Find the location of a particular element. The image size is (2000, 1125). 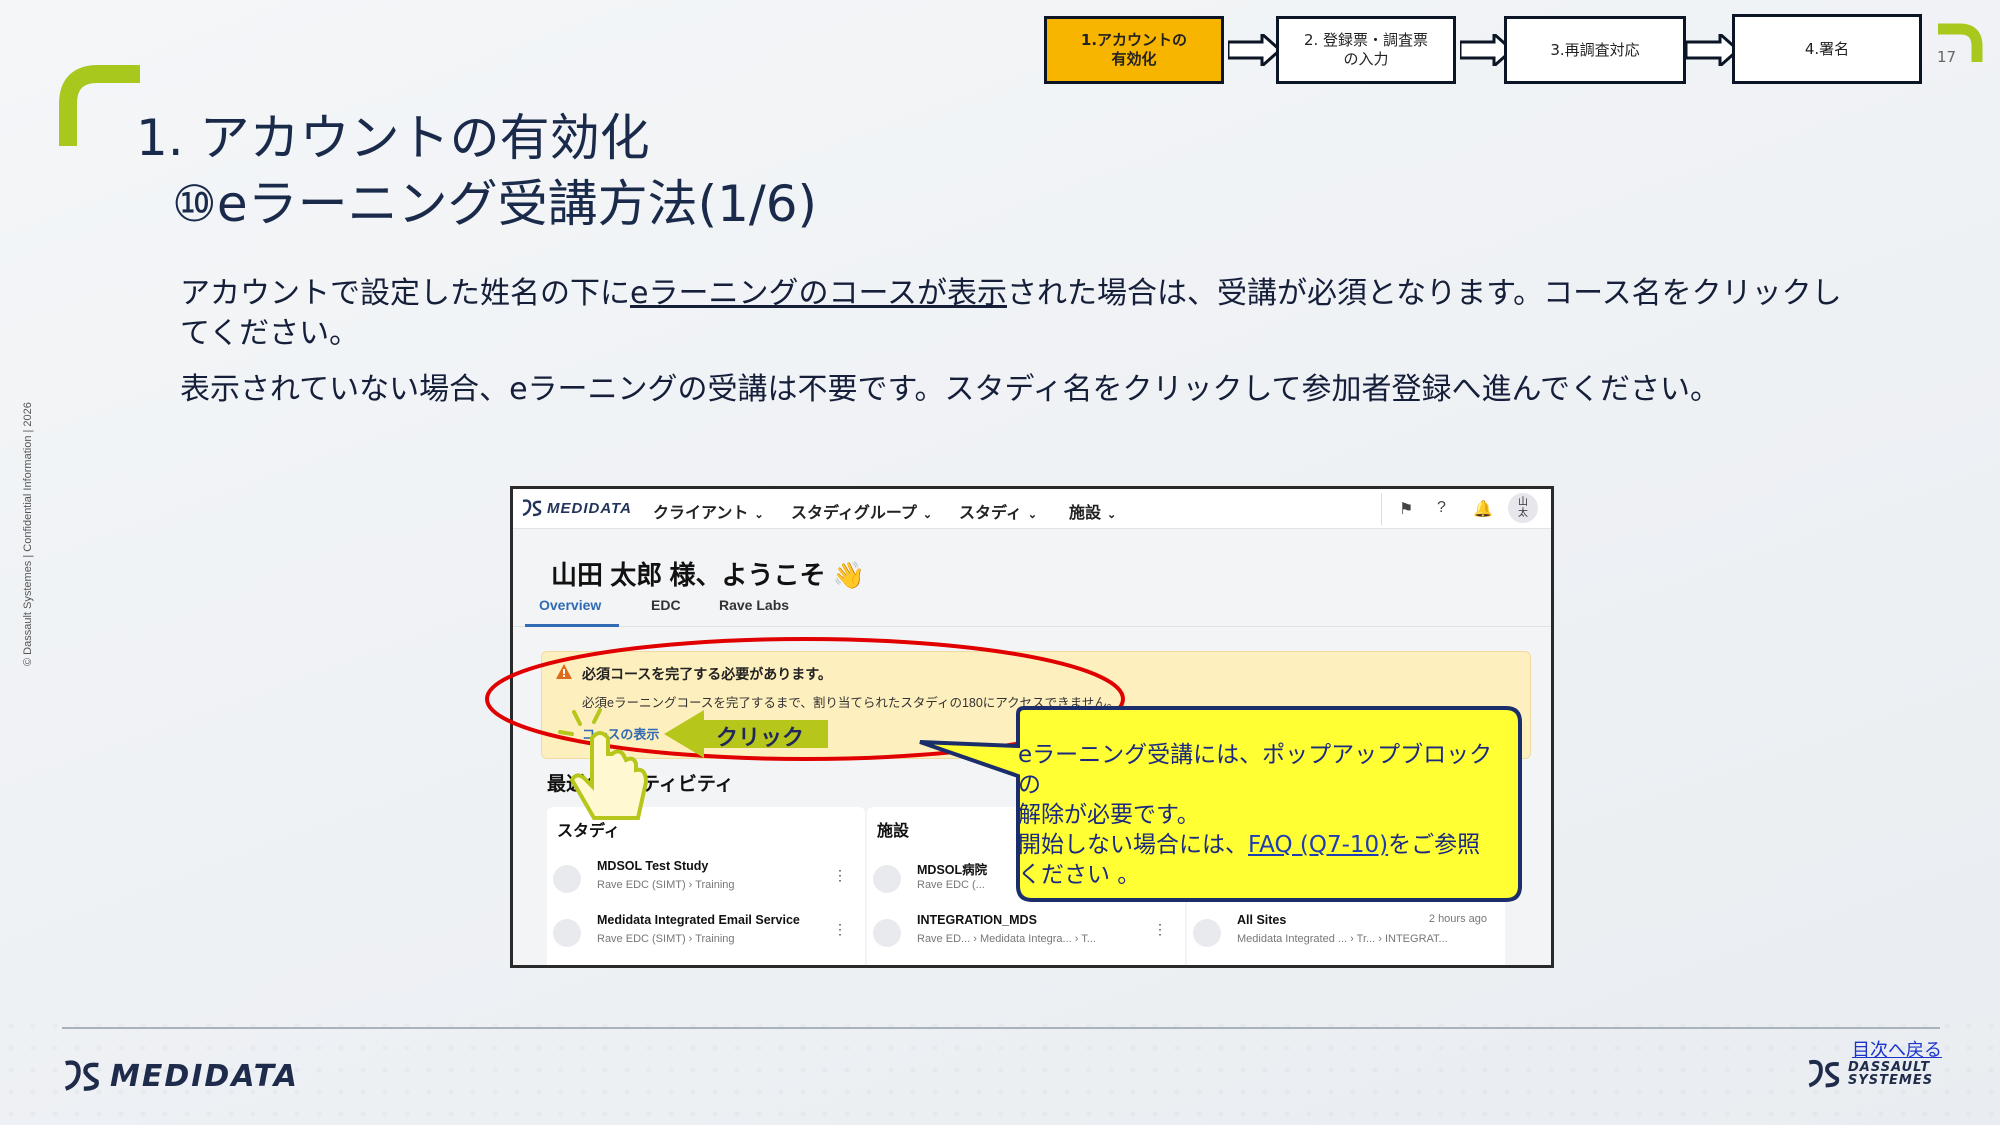

item-name: MDSOL Test Study is located at coordinates (653, 866).